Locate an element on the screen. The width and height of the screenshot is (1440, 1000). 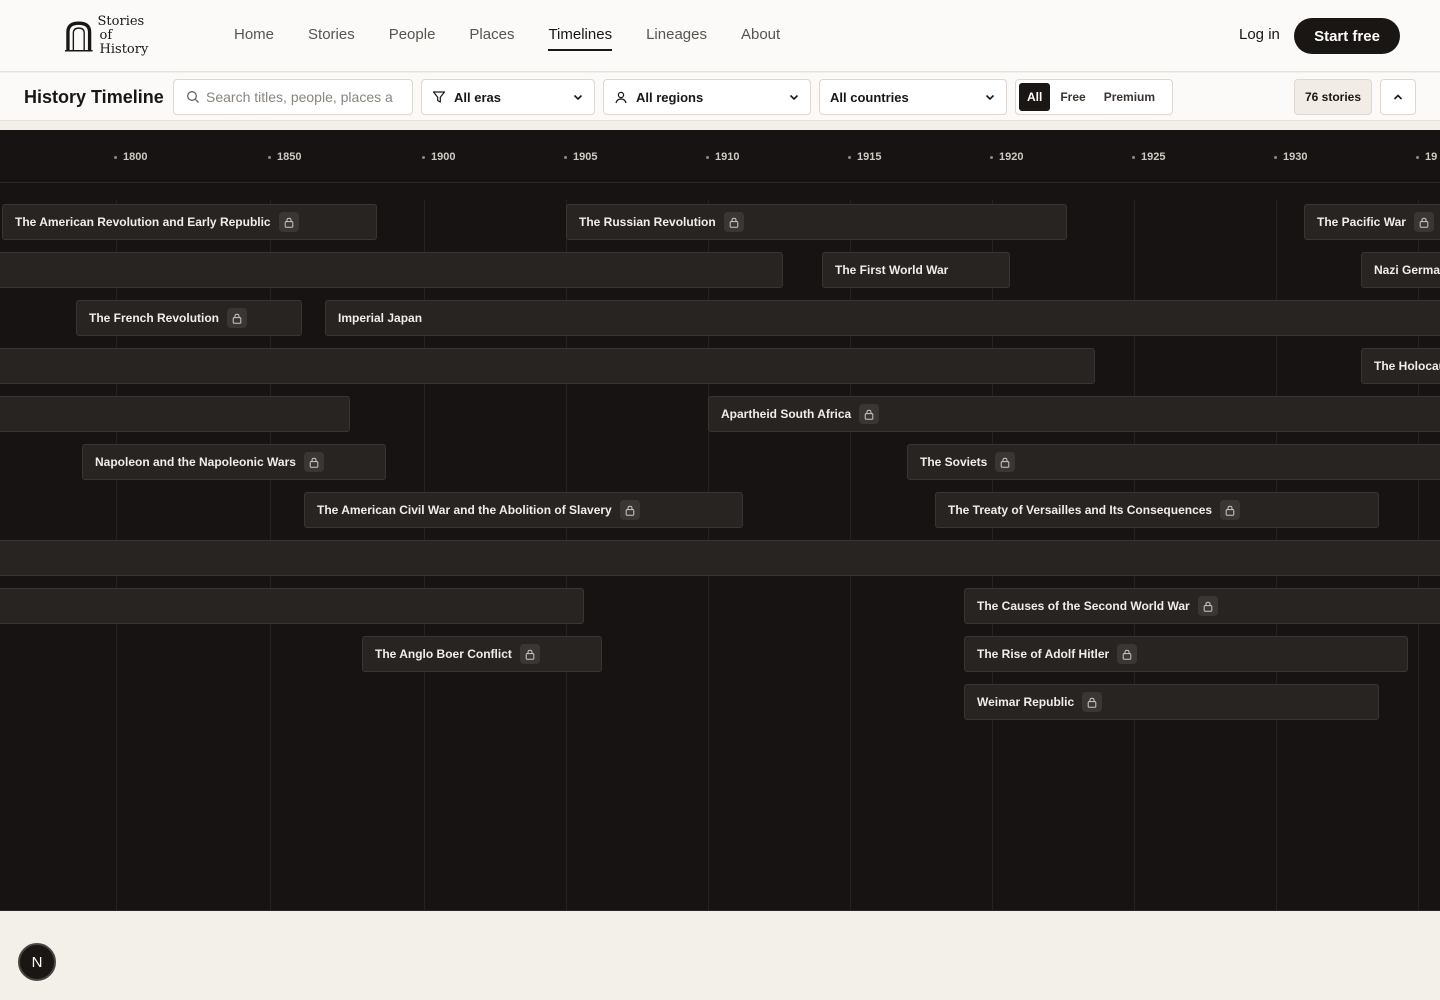
timeline-story-bar: The Soviets is located at coordinates (1173, 462).